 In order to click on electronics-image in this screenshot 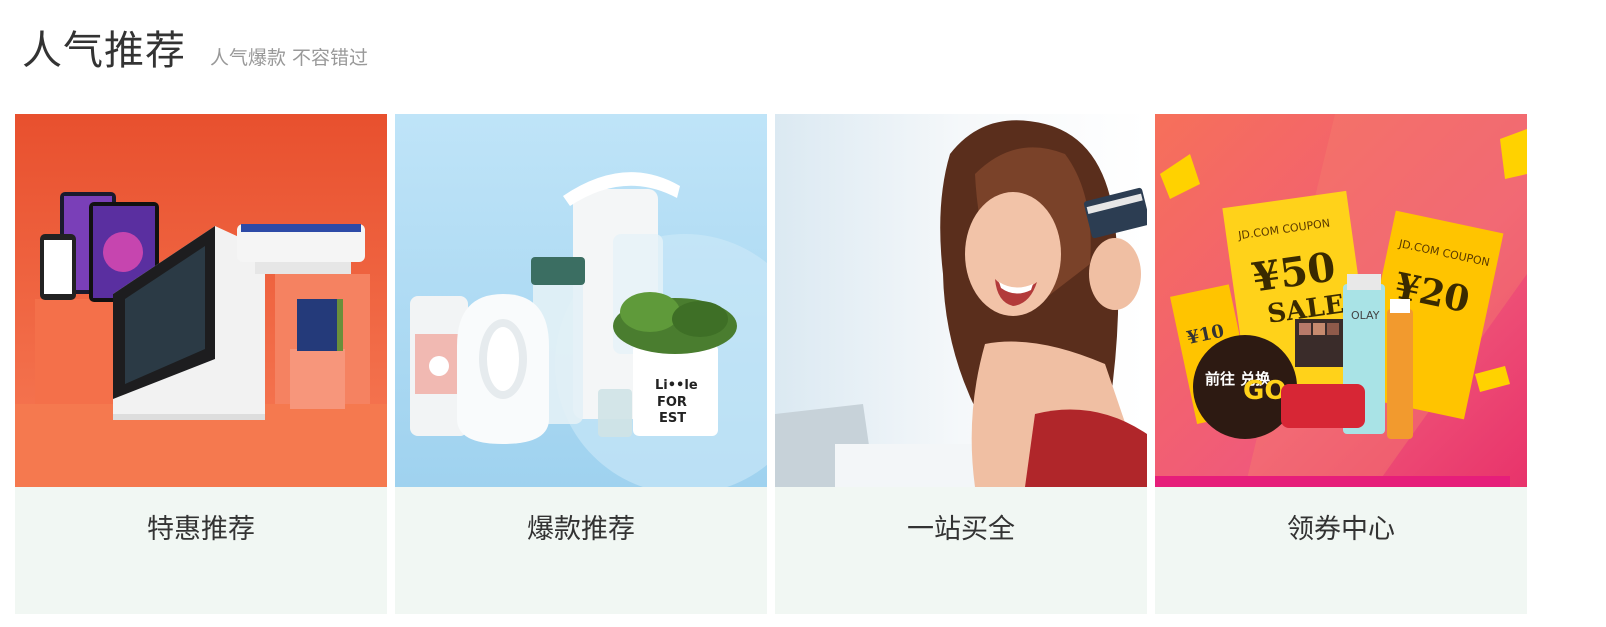, I will do `click(201, 300)`.